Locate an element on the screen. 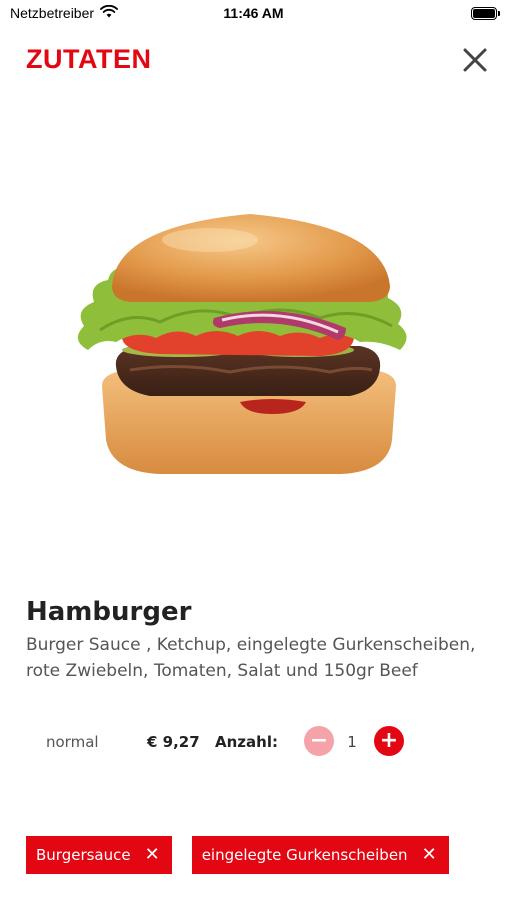 The width and height of the screenshot is (507, 900). price-label: € 9,27 is located at coordinates (173, 742).